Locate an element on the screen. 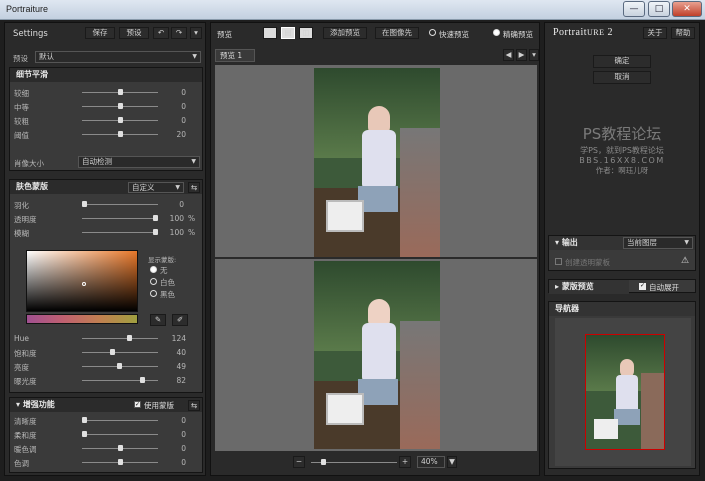 The height and width of the screenshot is (481, 705). hue-range-bar is located at coordinates (82, 319).